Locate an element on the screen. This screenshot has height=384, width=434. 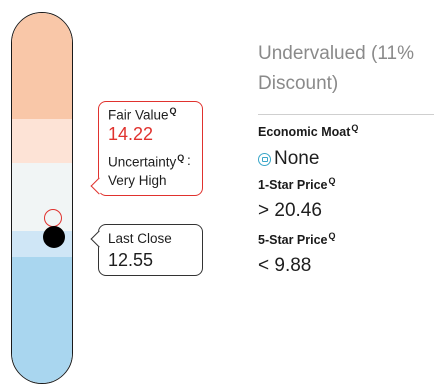
fair-value-label: Fair Value is located at coordinates (138, 115).